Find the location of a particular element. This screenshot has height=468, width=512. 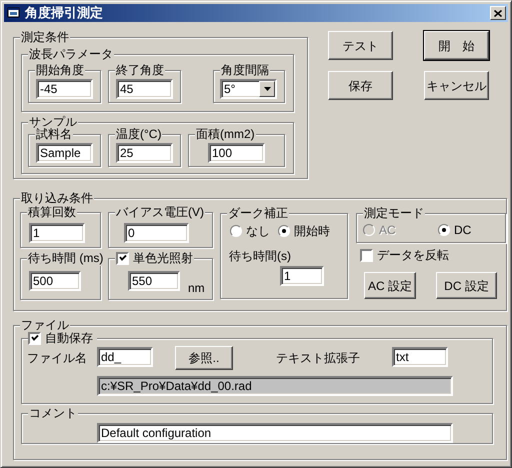

input-field: -45 is located at coordinates (64, 89).